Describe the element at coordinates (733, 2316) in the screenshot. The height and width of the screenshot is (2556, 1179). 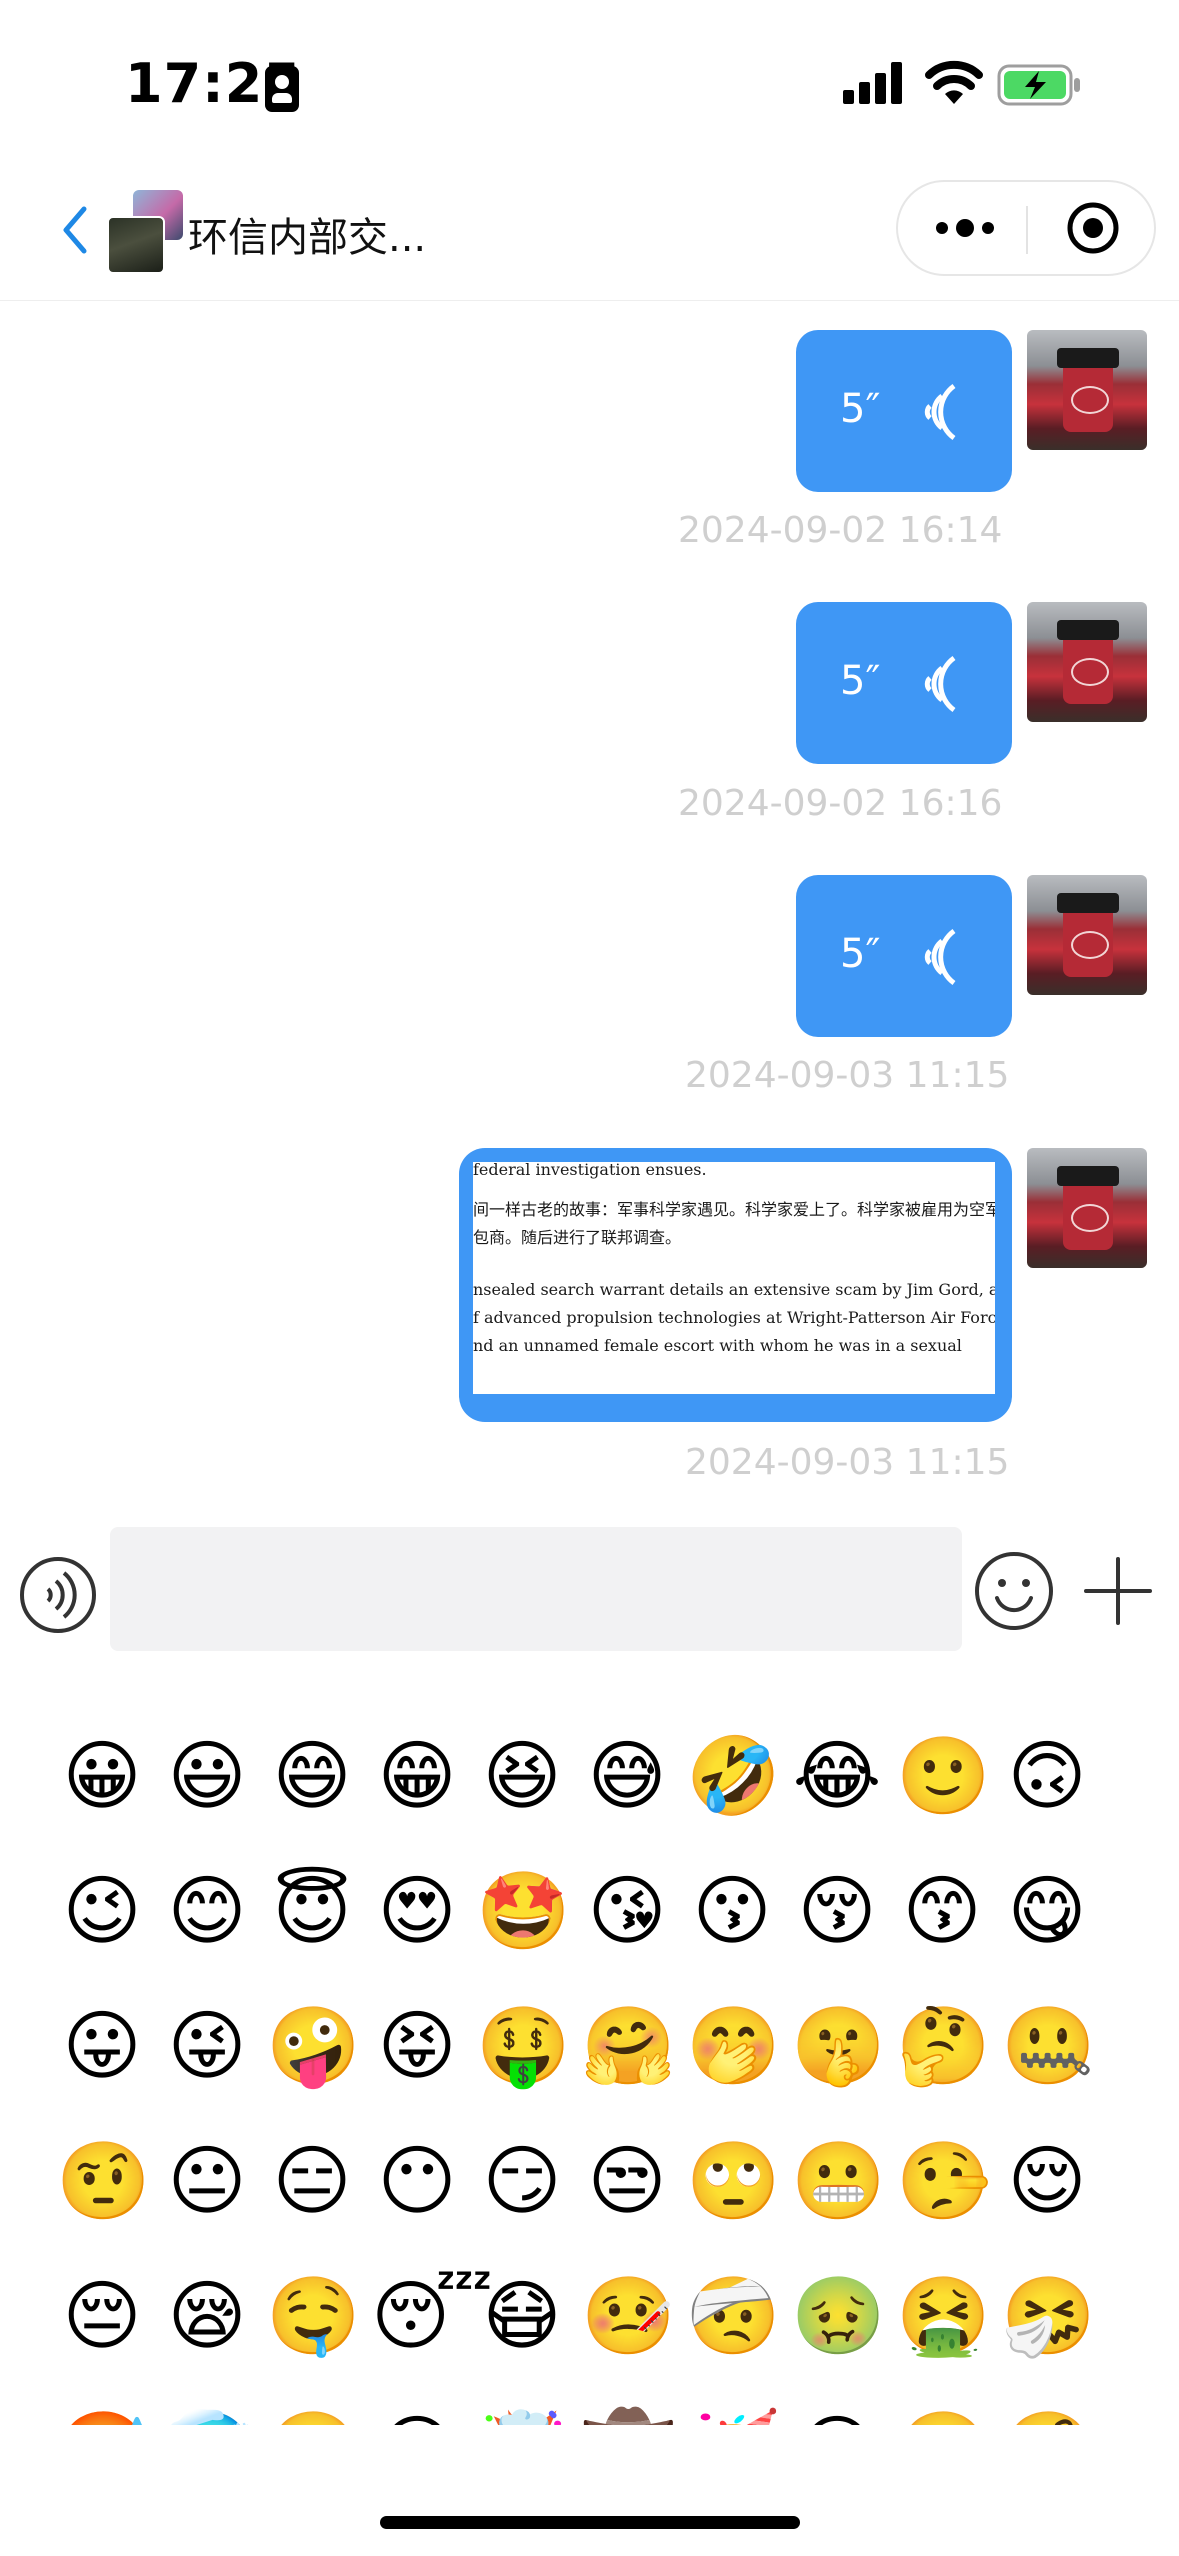
I see `emoji-item: 🤕` at that location.